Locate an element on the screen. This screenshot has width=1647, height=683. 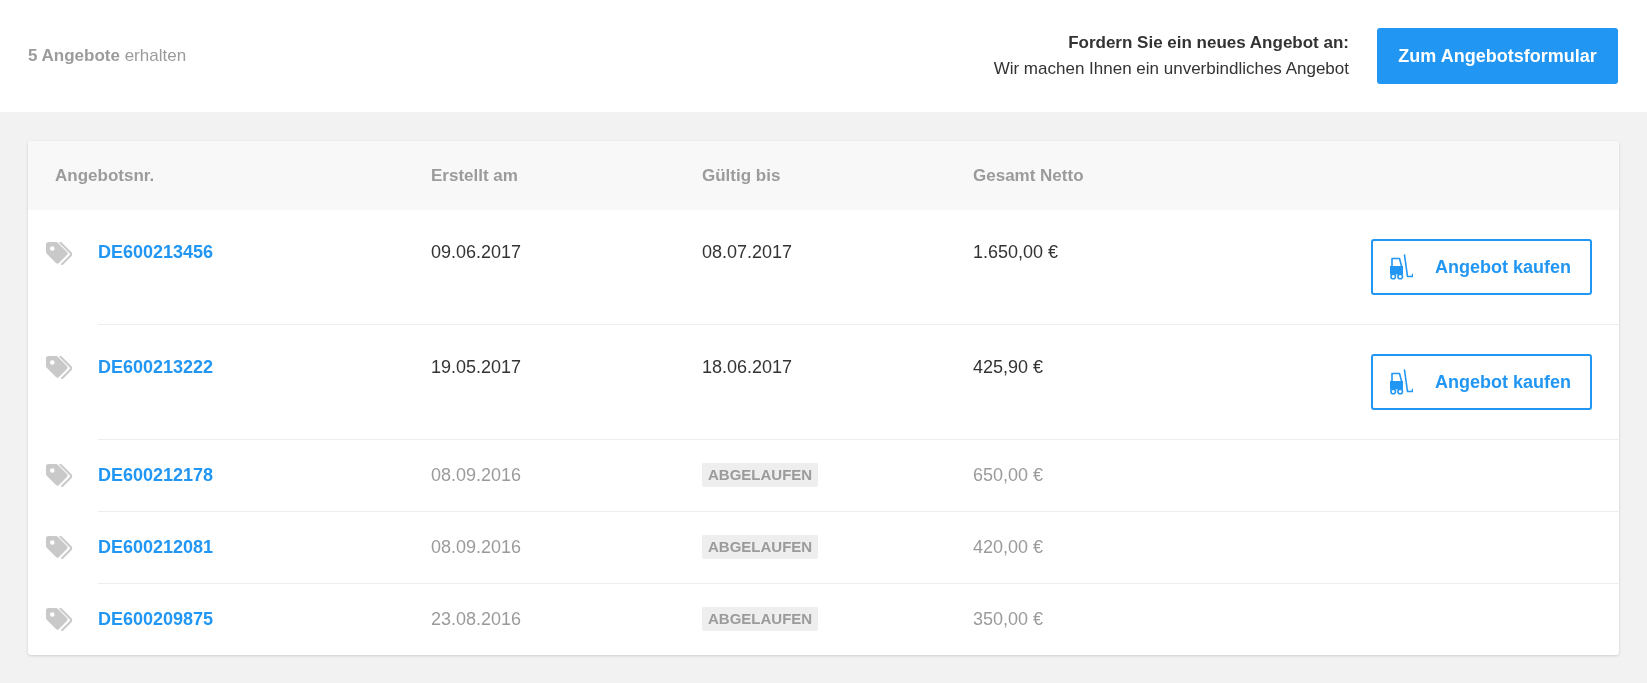
column-header: Gültig bis is located at coordinates (741, 175).